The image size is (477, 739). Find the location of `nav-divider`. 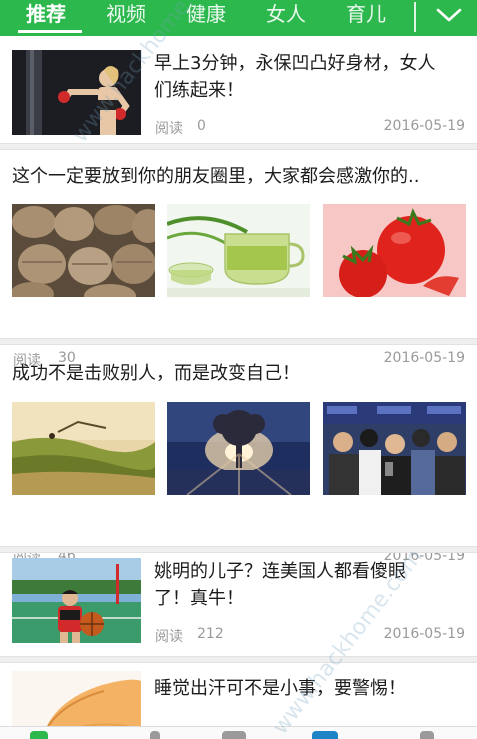

nav-divider is located at coordinates (415, 17).